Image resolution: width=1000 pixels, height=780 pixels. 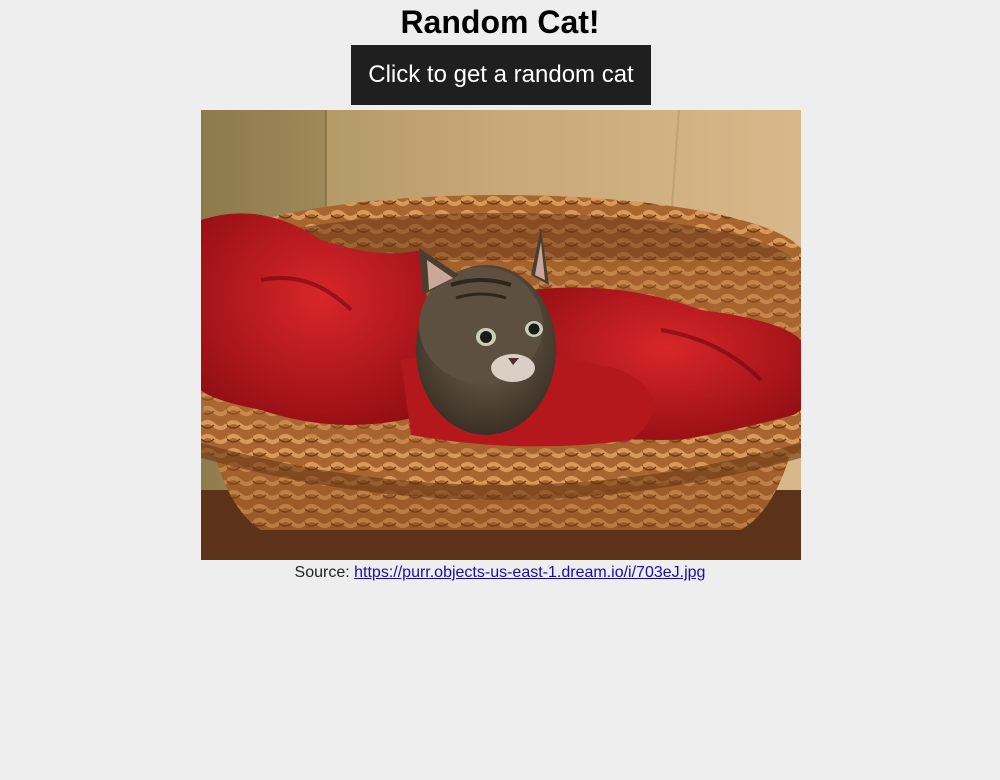 I want to click on random-cat-button: Click to get a random cat, so click(x=501, y=75).